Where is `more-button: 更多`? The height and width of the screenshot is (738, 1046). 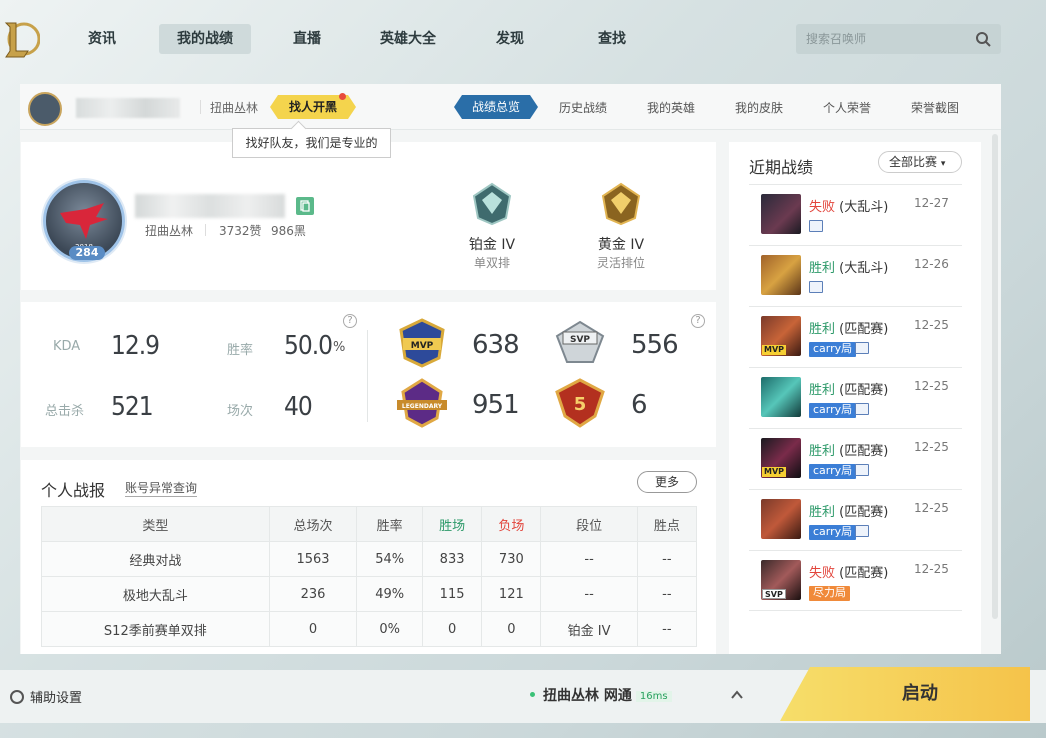 more-button: 更多 is located at coordinates (667, 482).